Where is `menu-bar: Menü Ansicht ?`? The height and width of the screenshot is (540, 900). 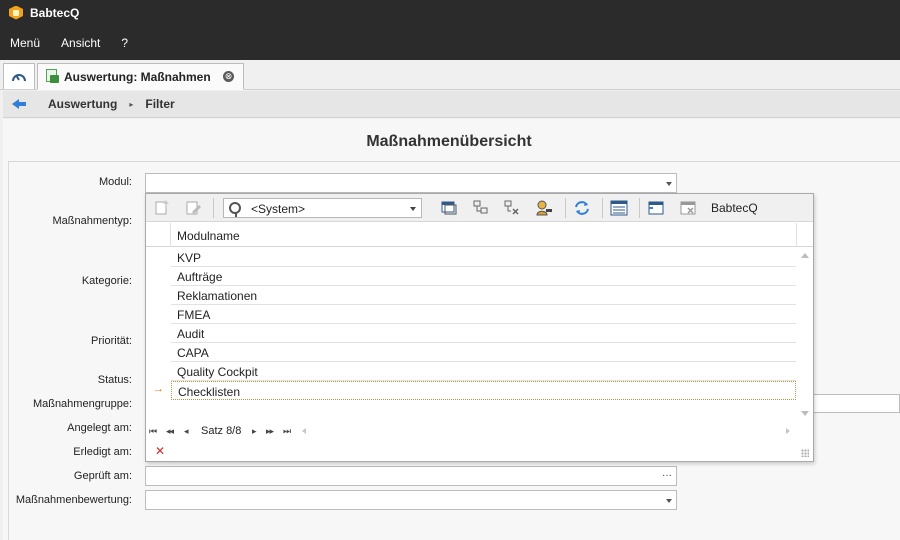 menu-bar: Menü Ansicht ? is located at coordinates (450, 42).